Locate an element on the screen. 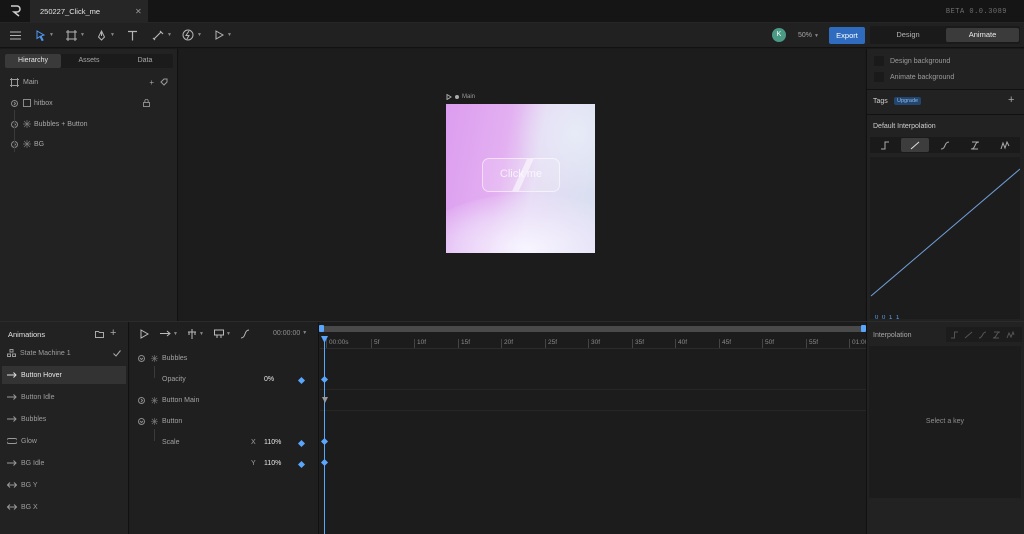  folder-icon is located at coordinates (99, 334).